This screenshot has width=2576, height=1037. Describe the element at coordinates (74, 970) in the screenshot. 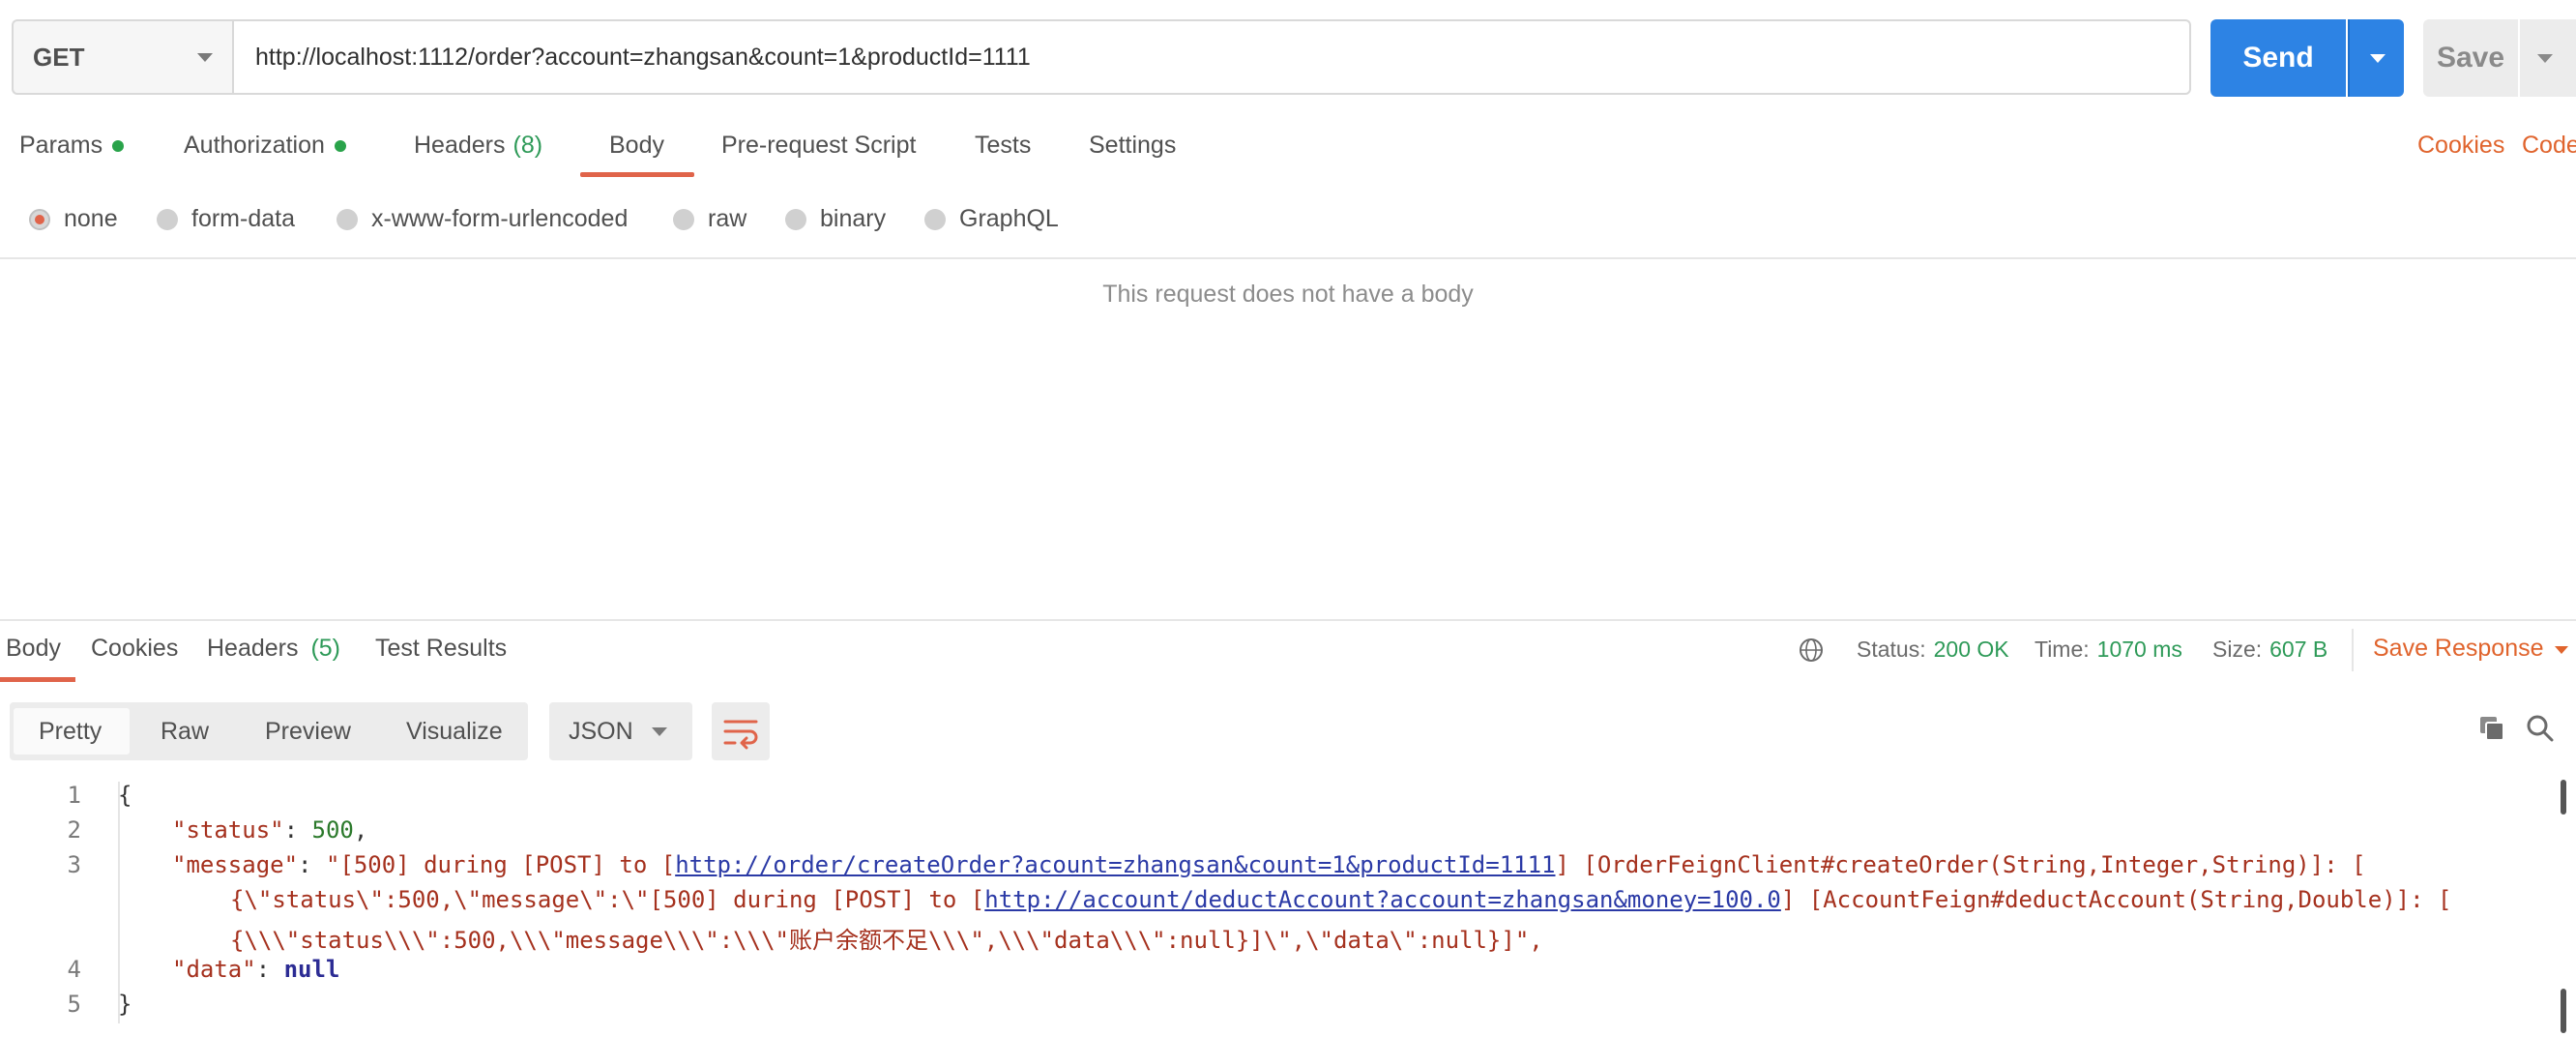

I see `line-number: 4` at that location.